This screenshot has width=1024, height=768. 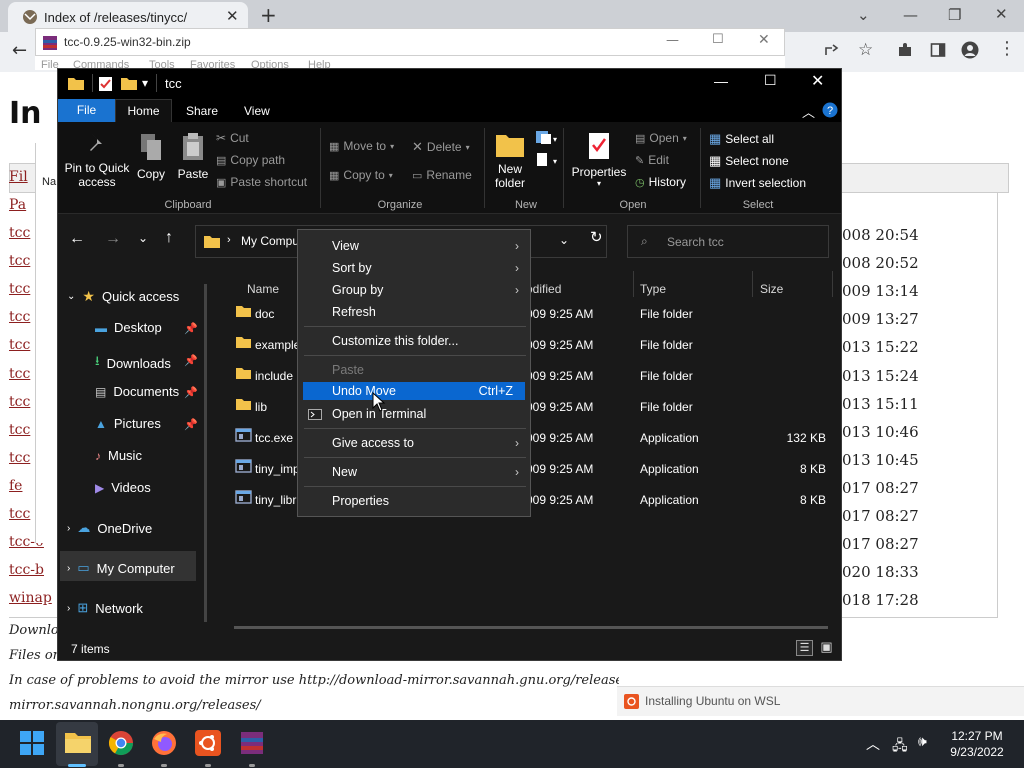 What do you see at coordinates (122, 744) in the screenshot?
I see `chrome-icon` at bounding box center [122, 744].